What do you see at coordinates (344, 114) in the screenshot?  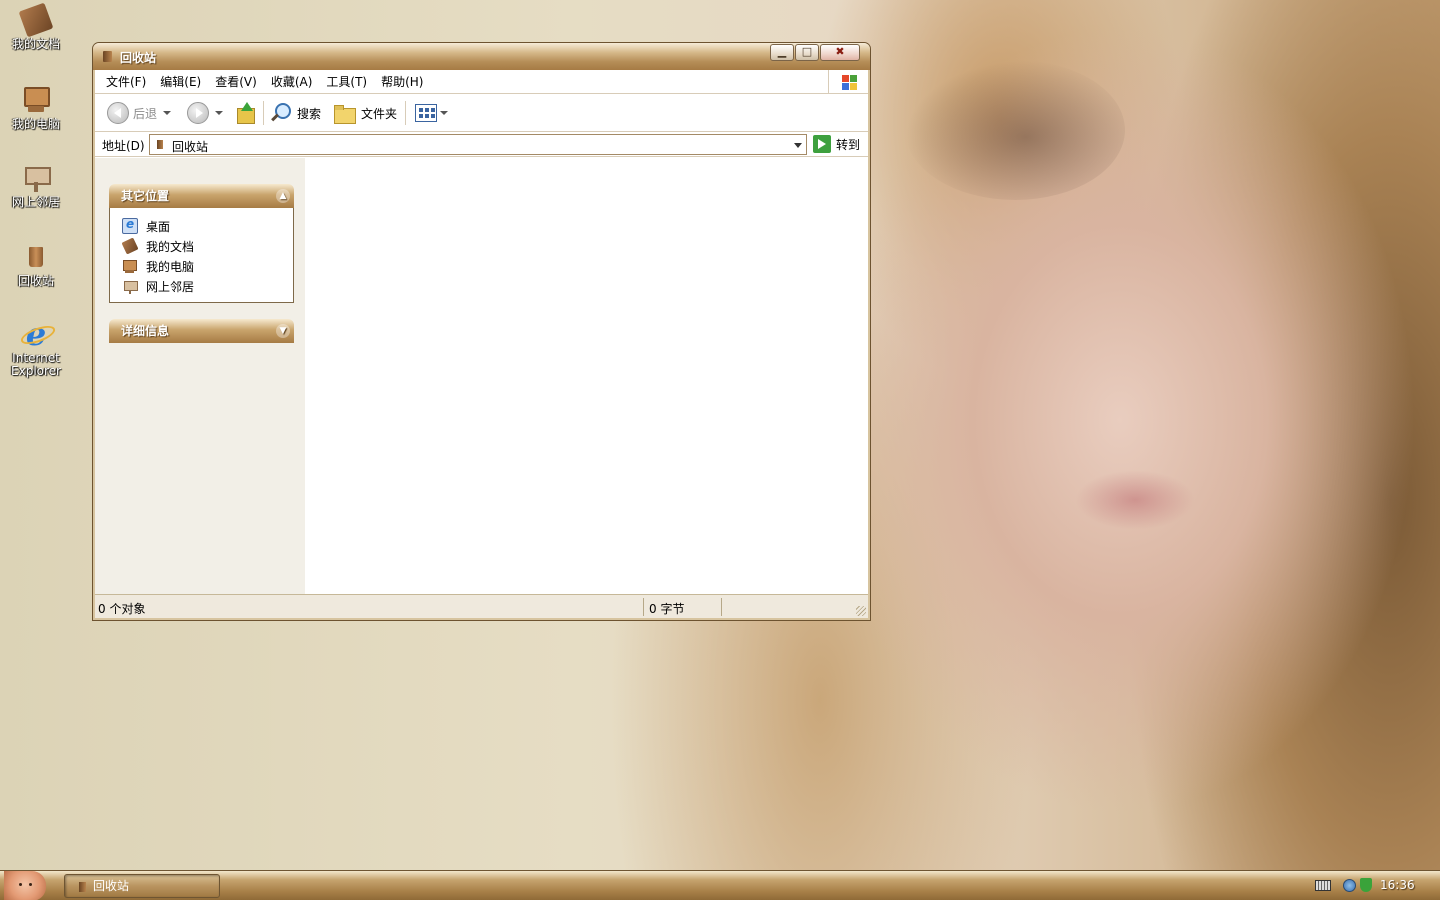 I see `folder-icon` at bounding box center [344, 114].